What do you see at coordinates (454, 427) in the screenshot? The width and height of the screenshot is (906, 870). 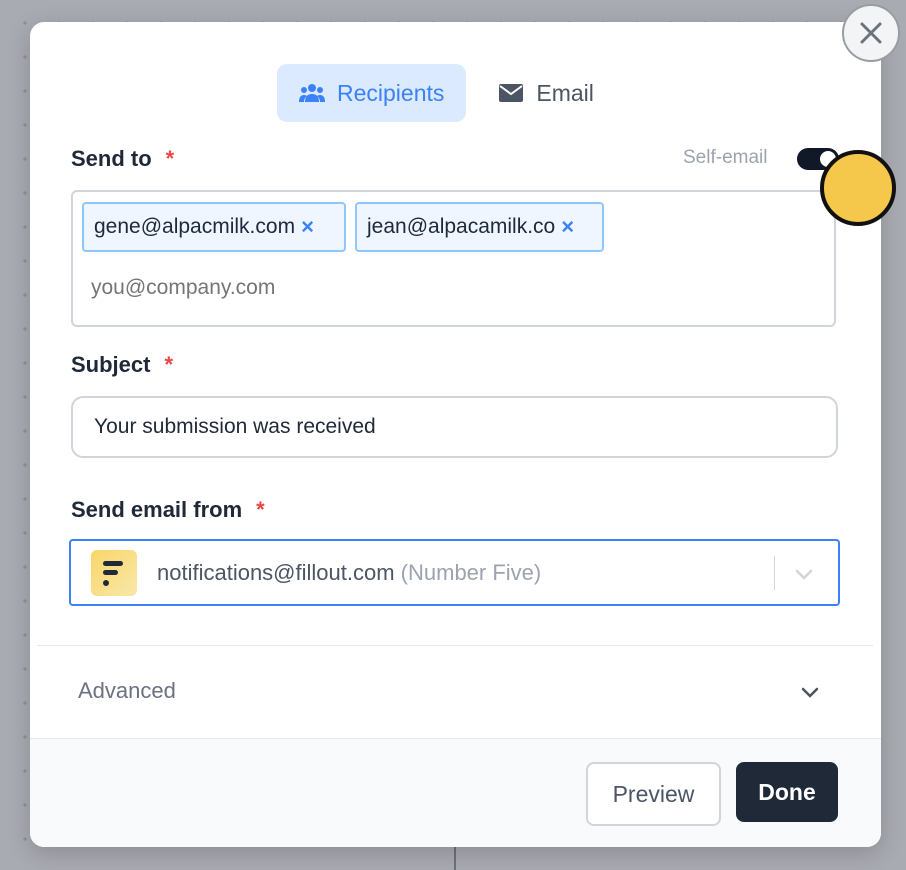 I see `subject-input: Your submission was received` at bounding box center [454, 427].